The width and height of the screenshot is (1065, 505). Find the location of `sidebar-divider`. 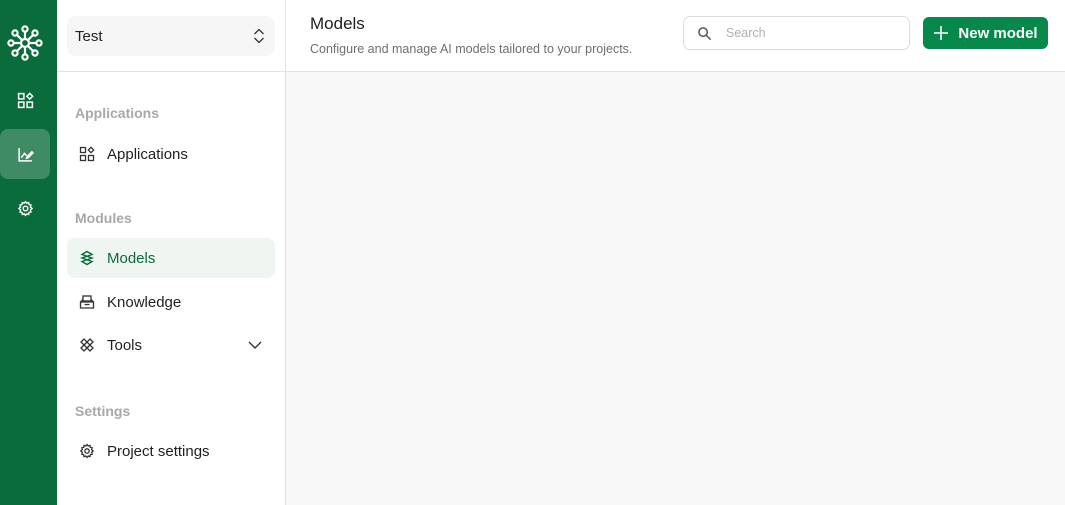

sidebar-divider is located at coordinates (171, 71).